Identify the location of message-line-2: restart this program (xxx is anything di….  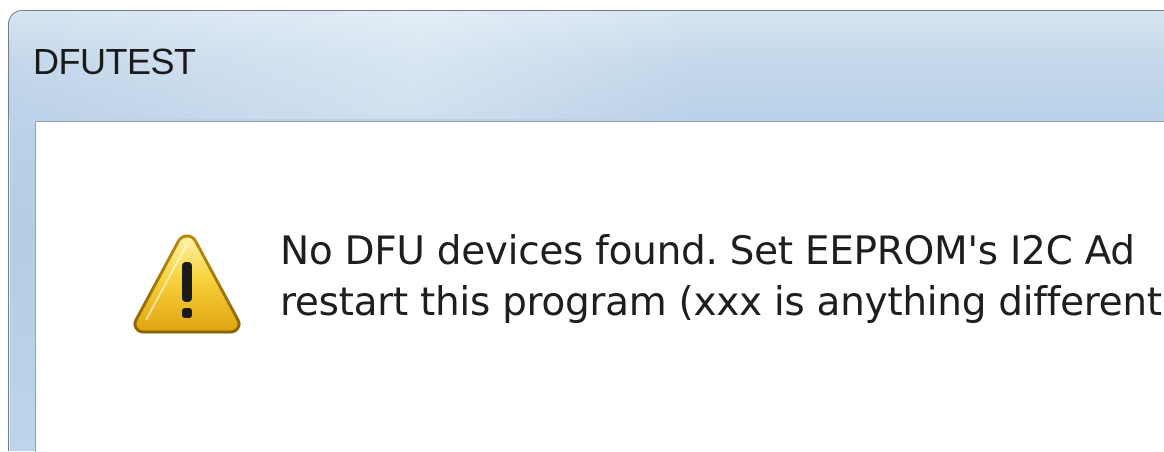
(721, 302).